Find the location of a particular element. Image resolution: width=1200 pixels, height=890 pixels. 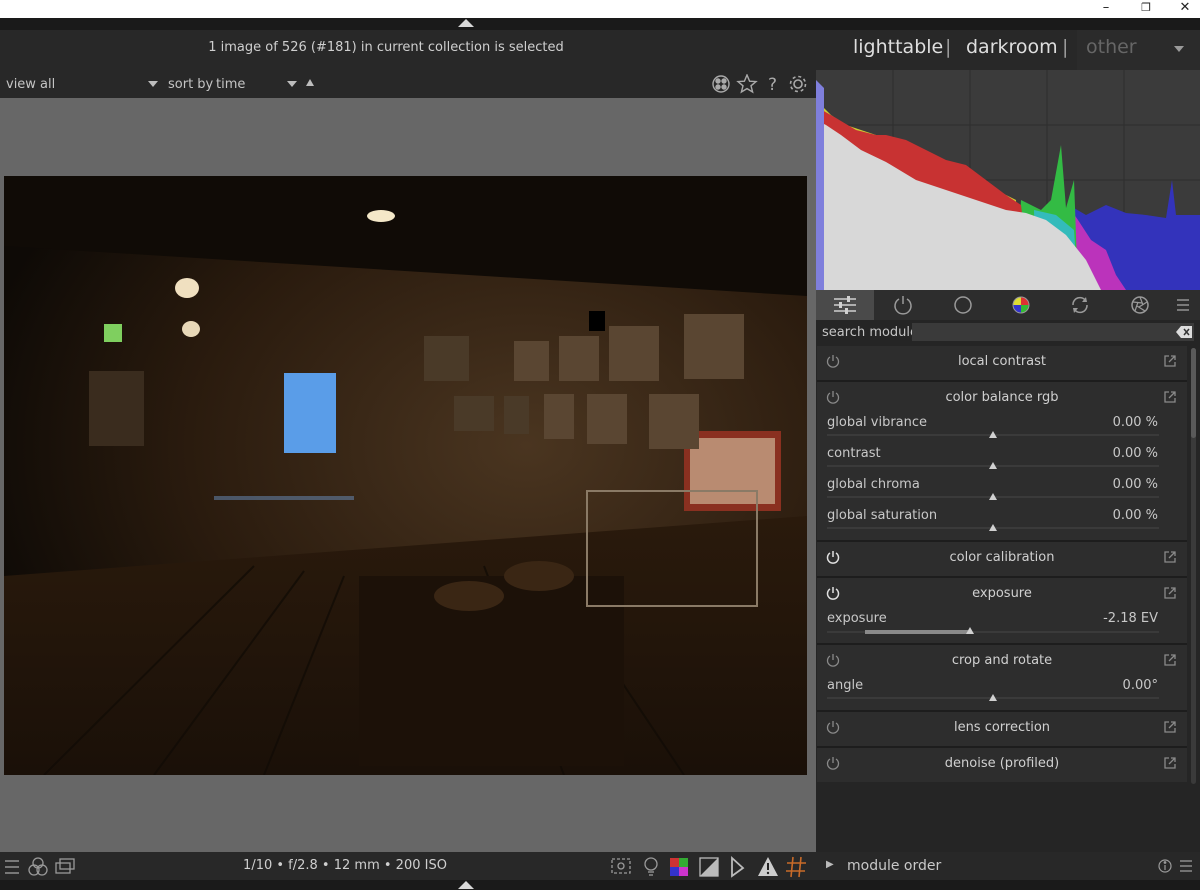

exposure-slider-fill is located at coordinates (916, 632).